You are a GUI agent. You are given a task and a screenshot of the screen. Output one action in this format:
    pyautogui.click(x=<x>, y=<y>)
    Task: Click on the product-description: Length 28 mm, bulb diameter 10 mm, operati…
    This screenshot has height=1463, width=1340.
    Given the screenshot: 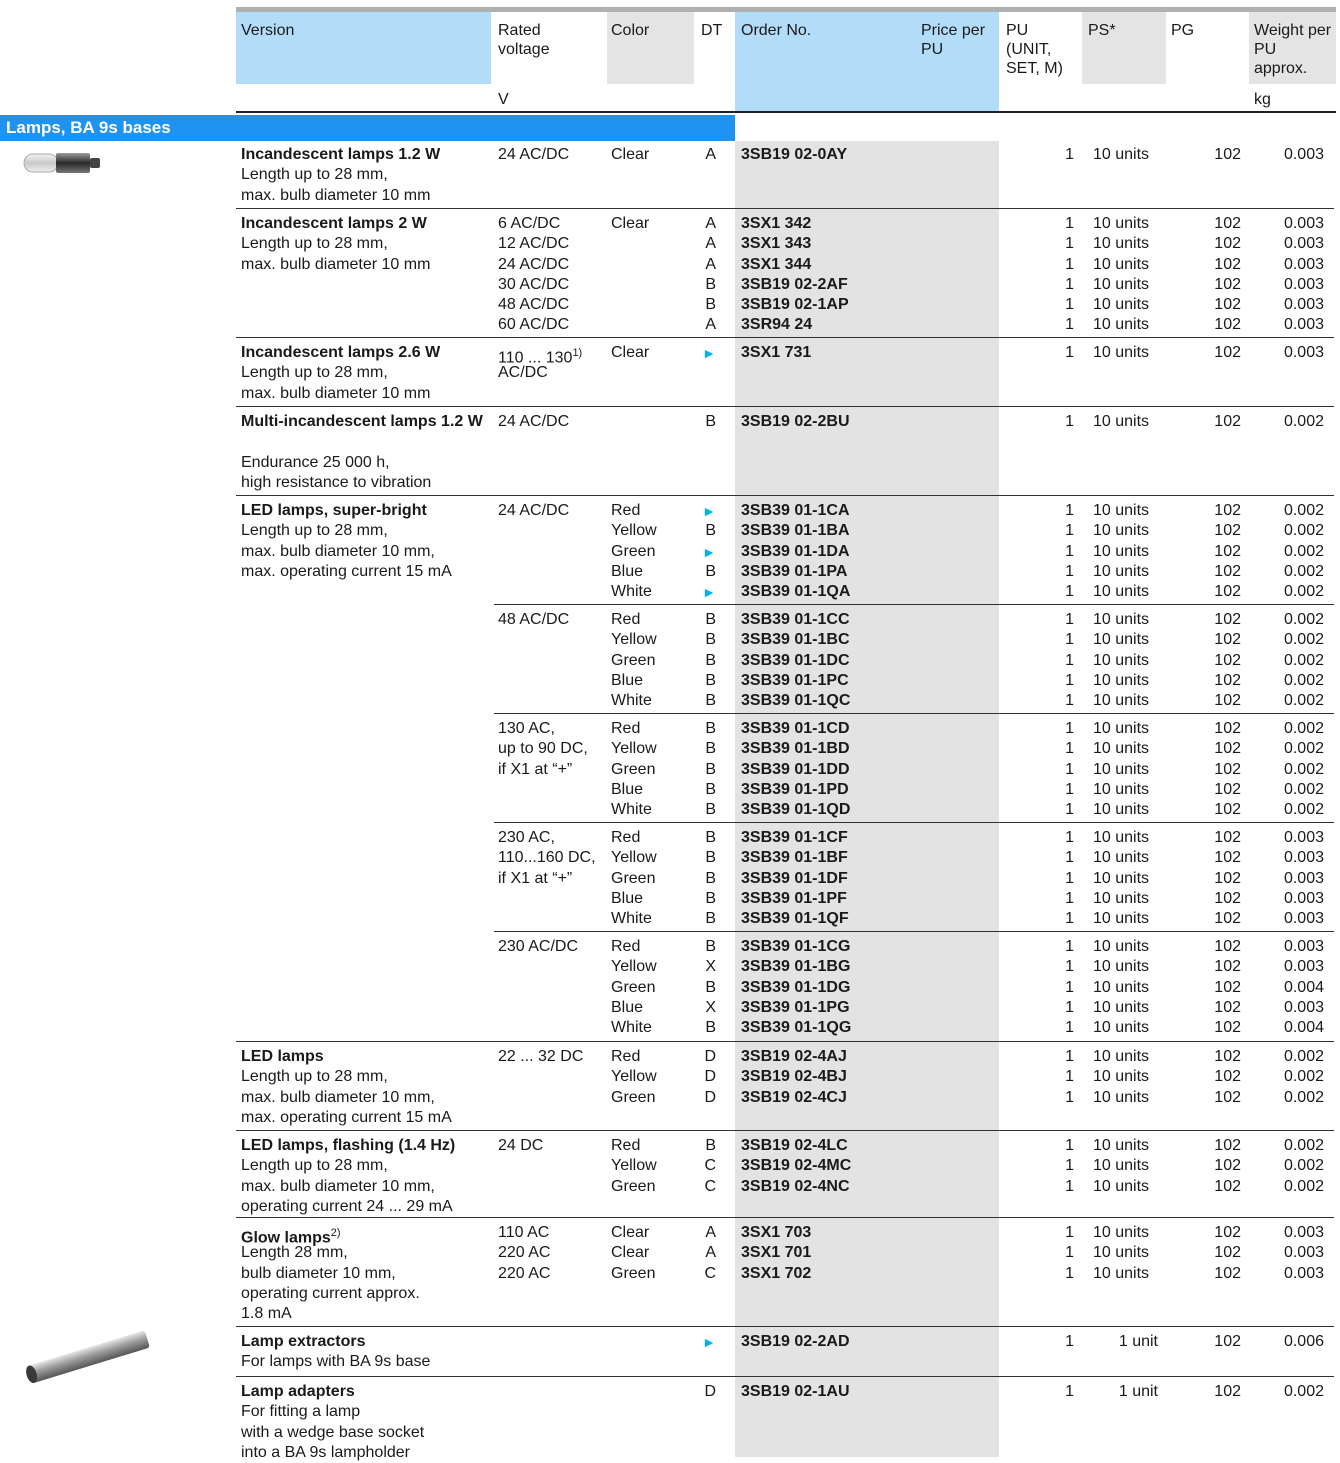 What is the action you would take?
    pyautogui.click(x=330, y=1283)
    